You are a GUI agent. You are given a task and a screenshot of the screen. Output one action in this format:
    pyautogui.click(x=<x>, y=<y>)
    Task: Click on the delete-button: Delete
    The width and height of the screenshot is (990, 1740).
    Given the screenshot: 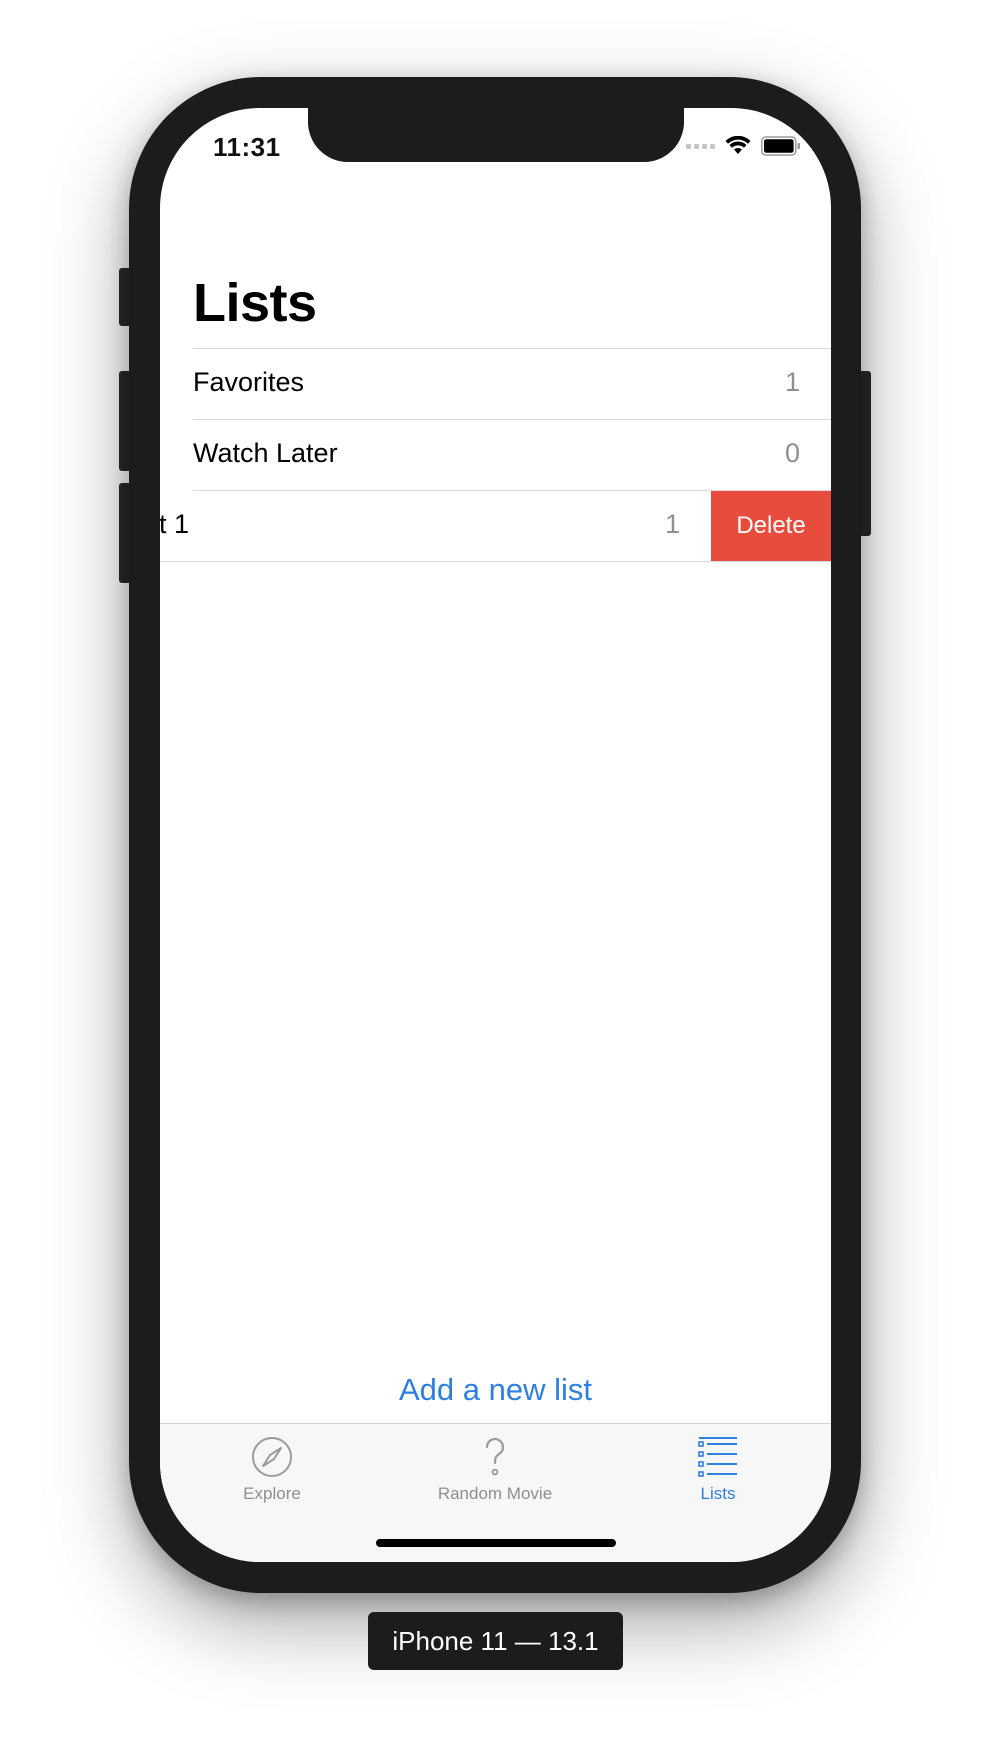 What is the action you would take?
    pyautogui.click(x=771, y=526)
    